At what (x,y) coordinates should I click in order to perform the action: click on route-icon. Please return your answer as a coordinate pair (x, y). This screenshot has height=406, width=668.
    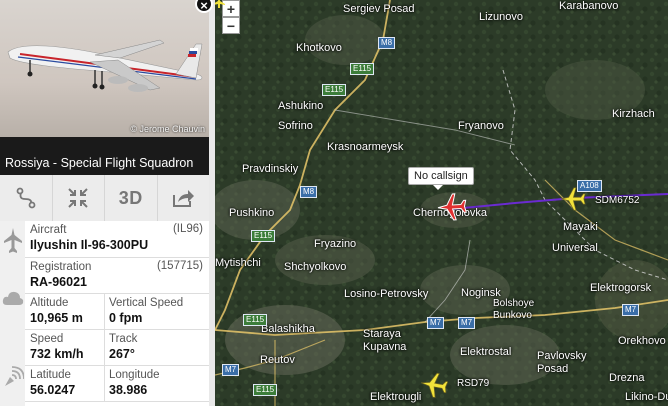
    Looking at the image, I should click on (26, 198).